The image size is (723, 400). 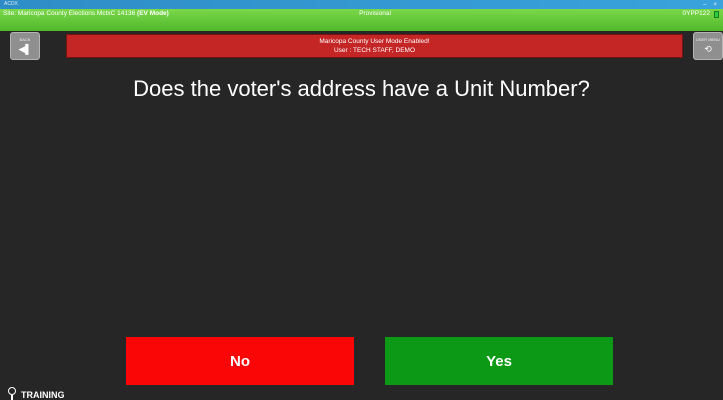 I want to click on window-titlebar: ACDX – ×, so click(x=361, y=4).